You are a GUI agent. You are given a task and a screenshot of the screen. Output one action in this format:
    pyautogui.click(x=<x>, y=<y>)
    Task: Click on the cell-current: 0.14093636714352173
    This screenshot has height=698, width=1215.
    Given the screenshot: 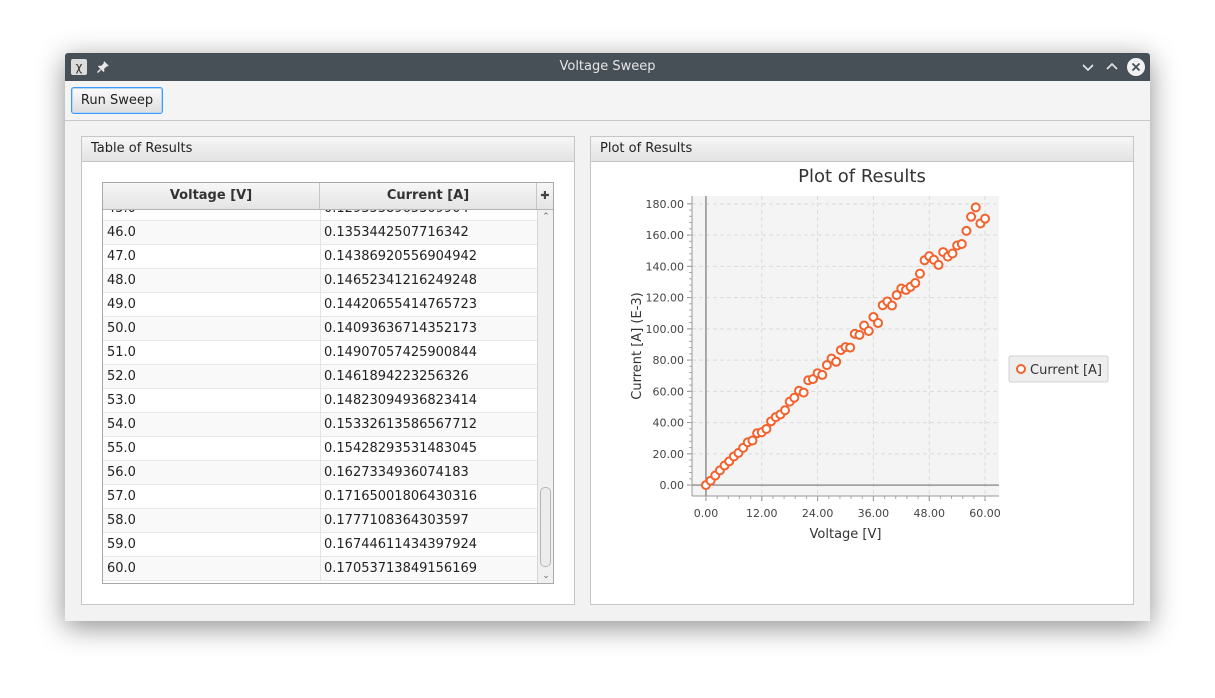 What is the action you would take?
    pyautogui.click(x=401, y=328)
    